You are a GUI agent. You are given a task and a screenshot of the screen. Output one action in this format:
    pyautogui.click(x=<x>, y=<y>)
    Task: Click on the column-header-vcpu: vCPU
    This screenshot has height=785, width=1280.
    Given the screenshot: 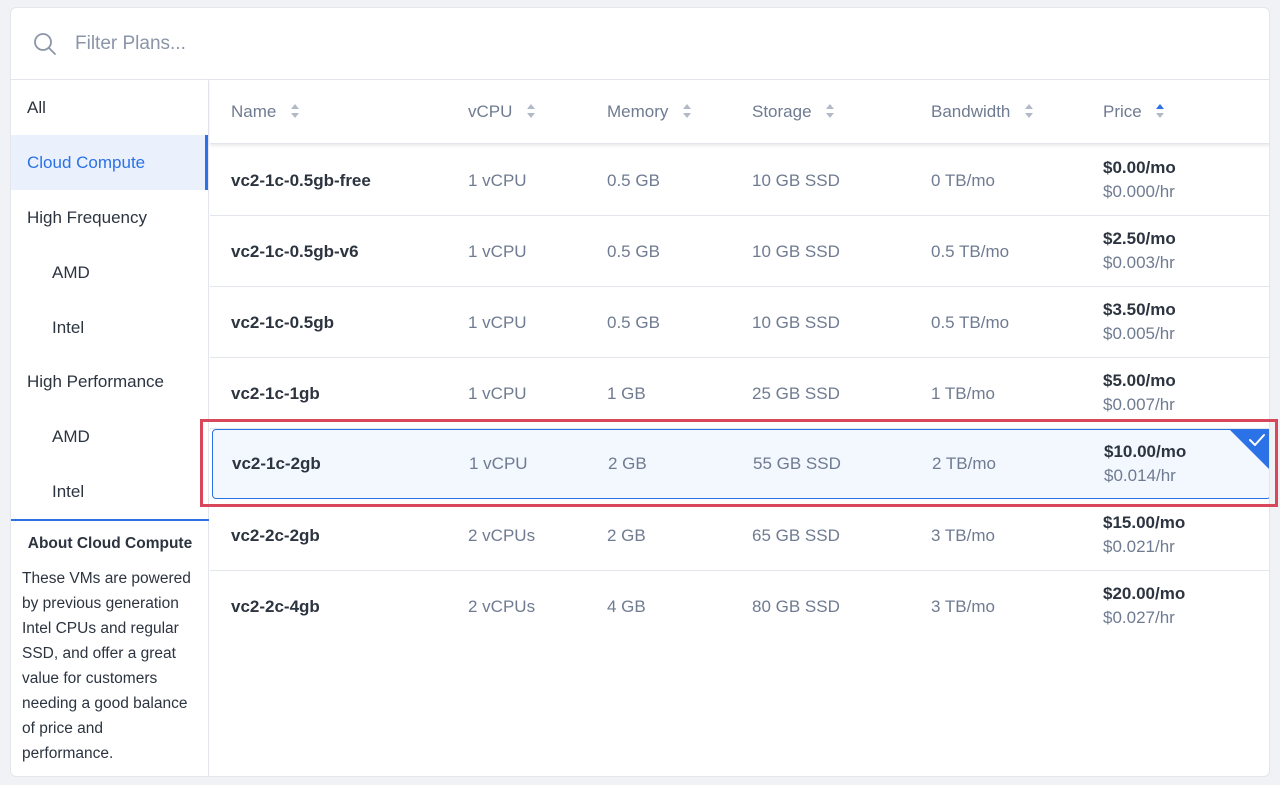 What is the action you would take?
    pyautogui.click(x=502, y=112)
    